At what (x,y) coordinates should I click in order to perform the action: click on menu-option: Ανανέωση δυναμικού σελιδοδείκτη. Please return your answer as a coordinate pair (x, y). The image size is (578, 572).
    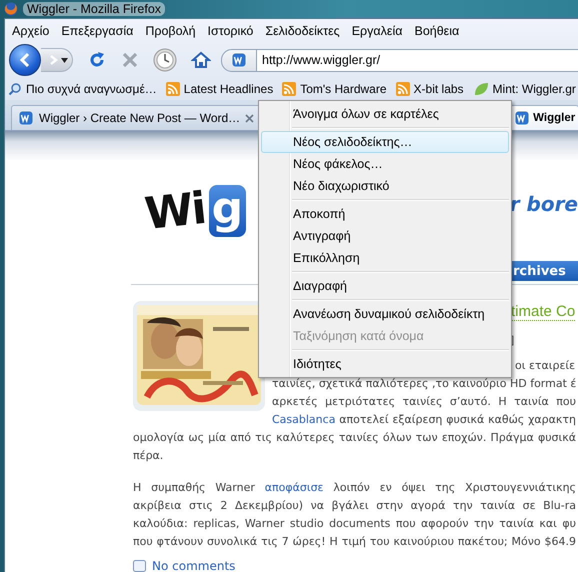
    Looking at the image, I should click on (385, 314).